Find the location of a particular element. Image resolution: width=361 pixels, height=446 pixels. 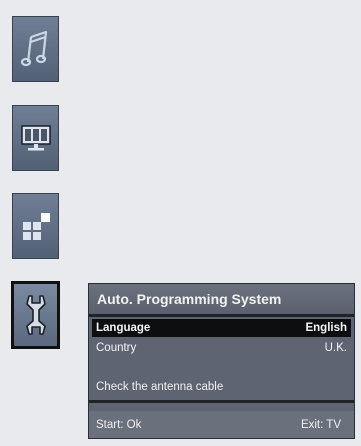

language-label: Language is located at coordinates (123, 328).